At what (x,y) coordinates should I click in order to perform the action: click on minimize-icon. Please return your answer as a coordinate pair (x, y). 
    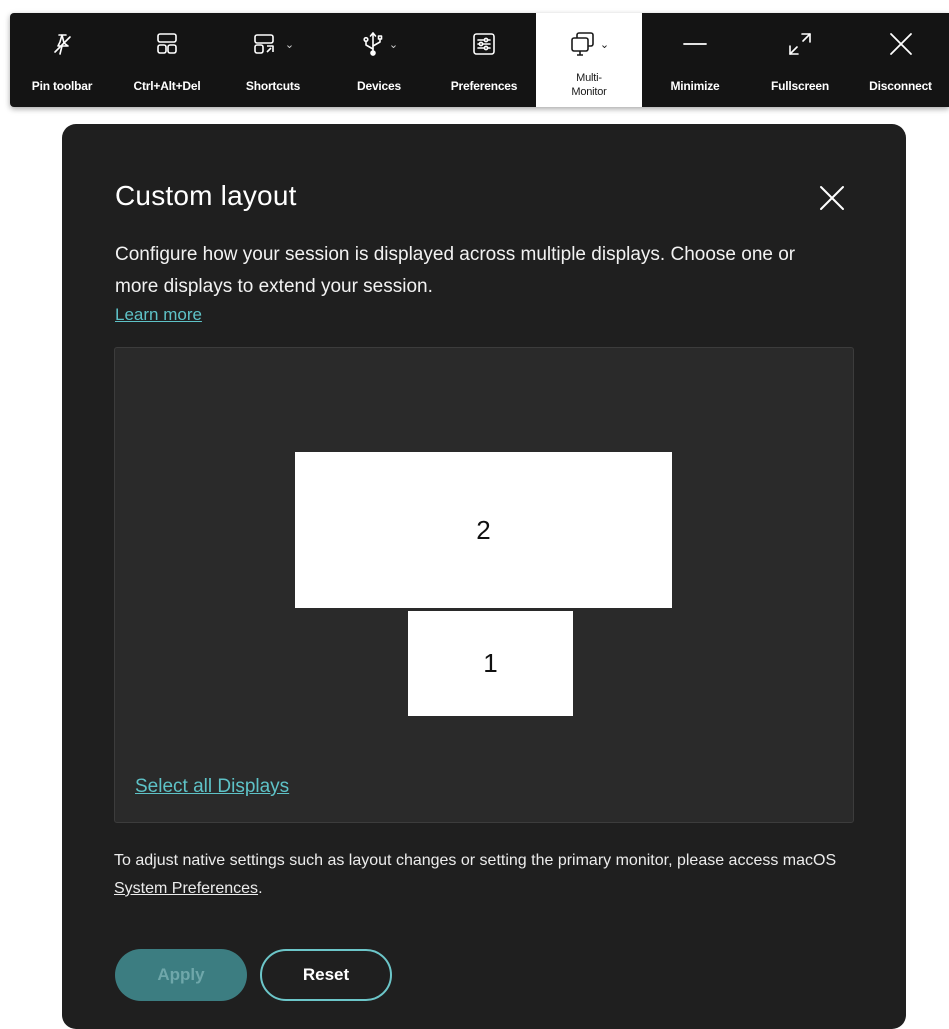
    Looking at the image, I should click on (695, 44).